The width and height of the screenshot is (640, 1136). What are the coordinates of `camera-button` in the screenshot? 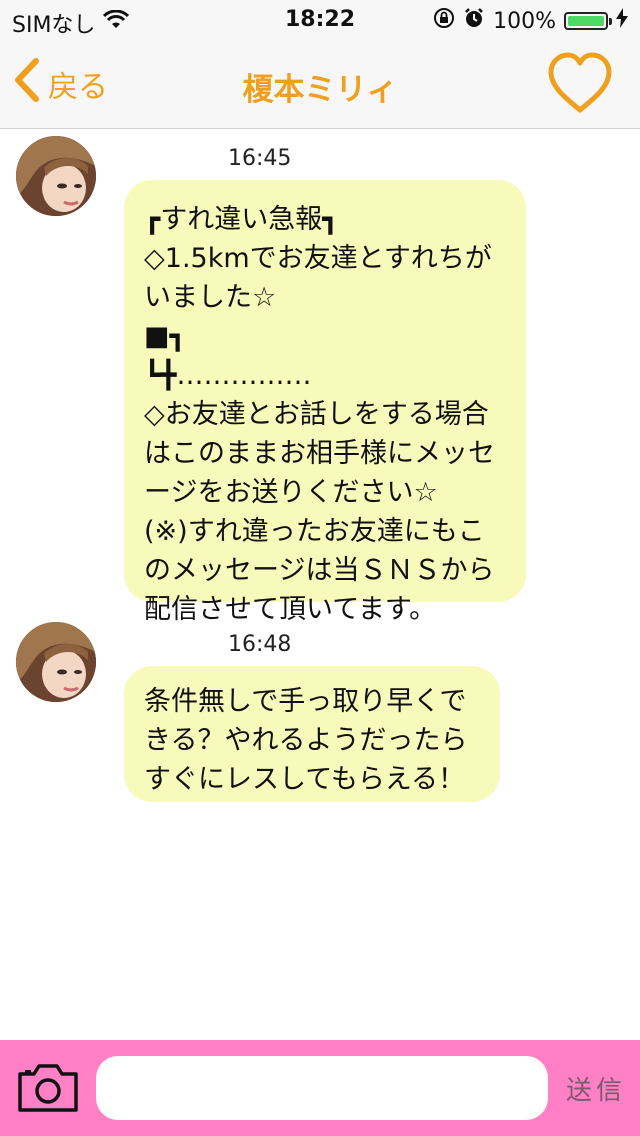 It's located at (48, 1088).